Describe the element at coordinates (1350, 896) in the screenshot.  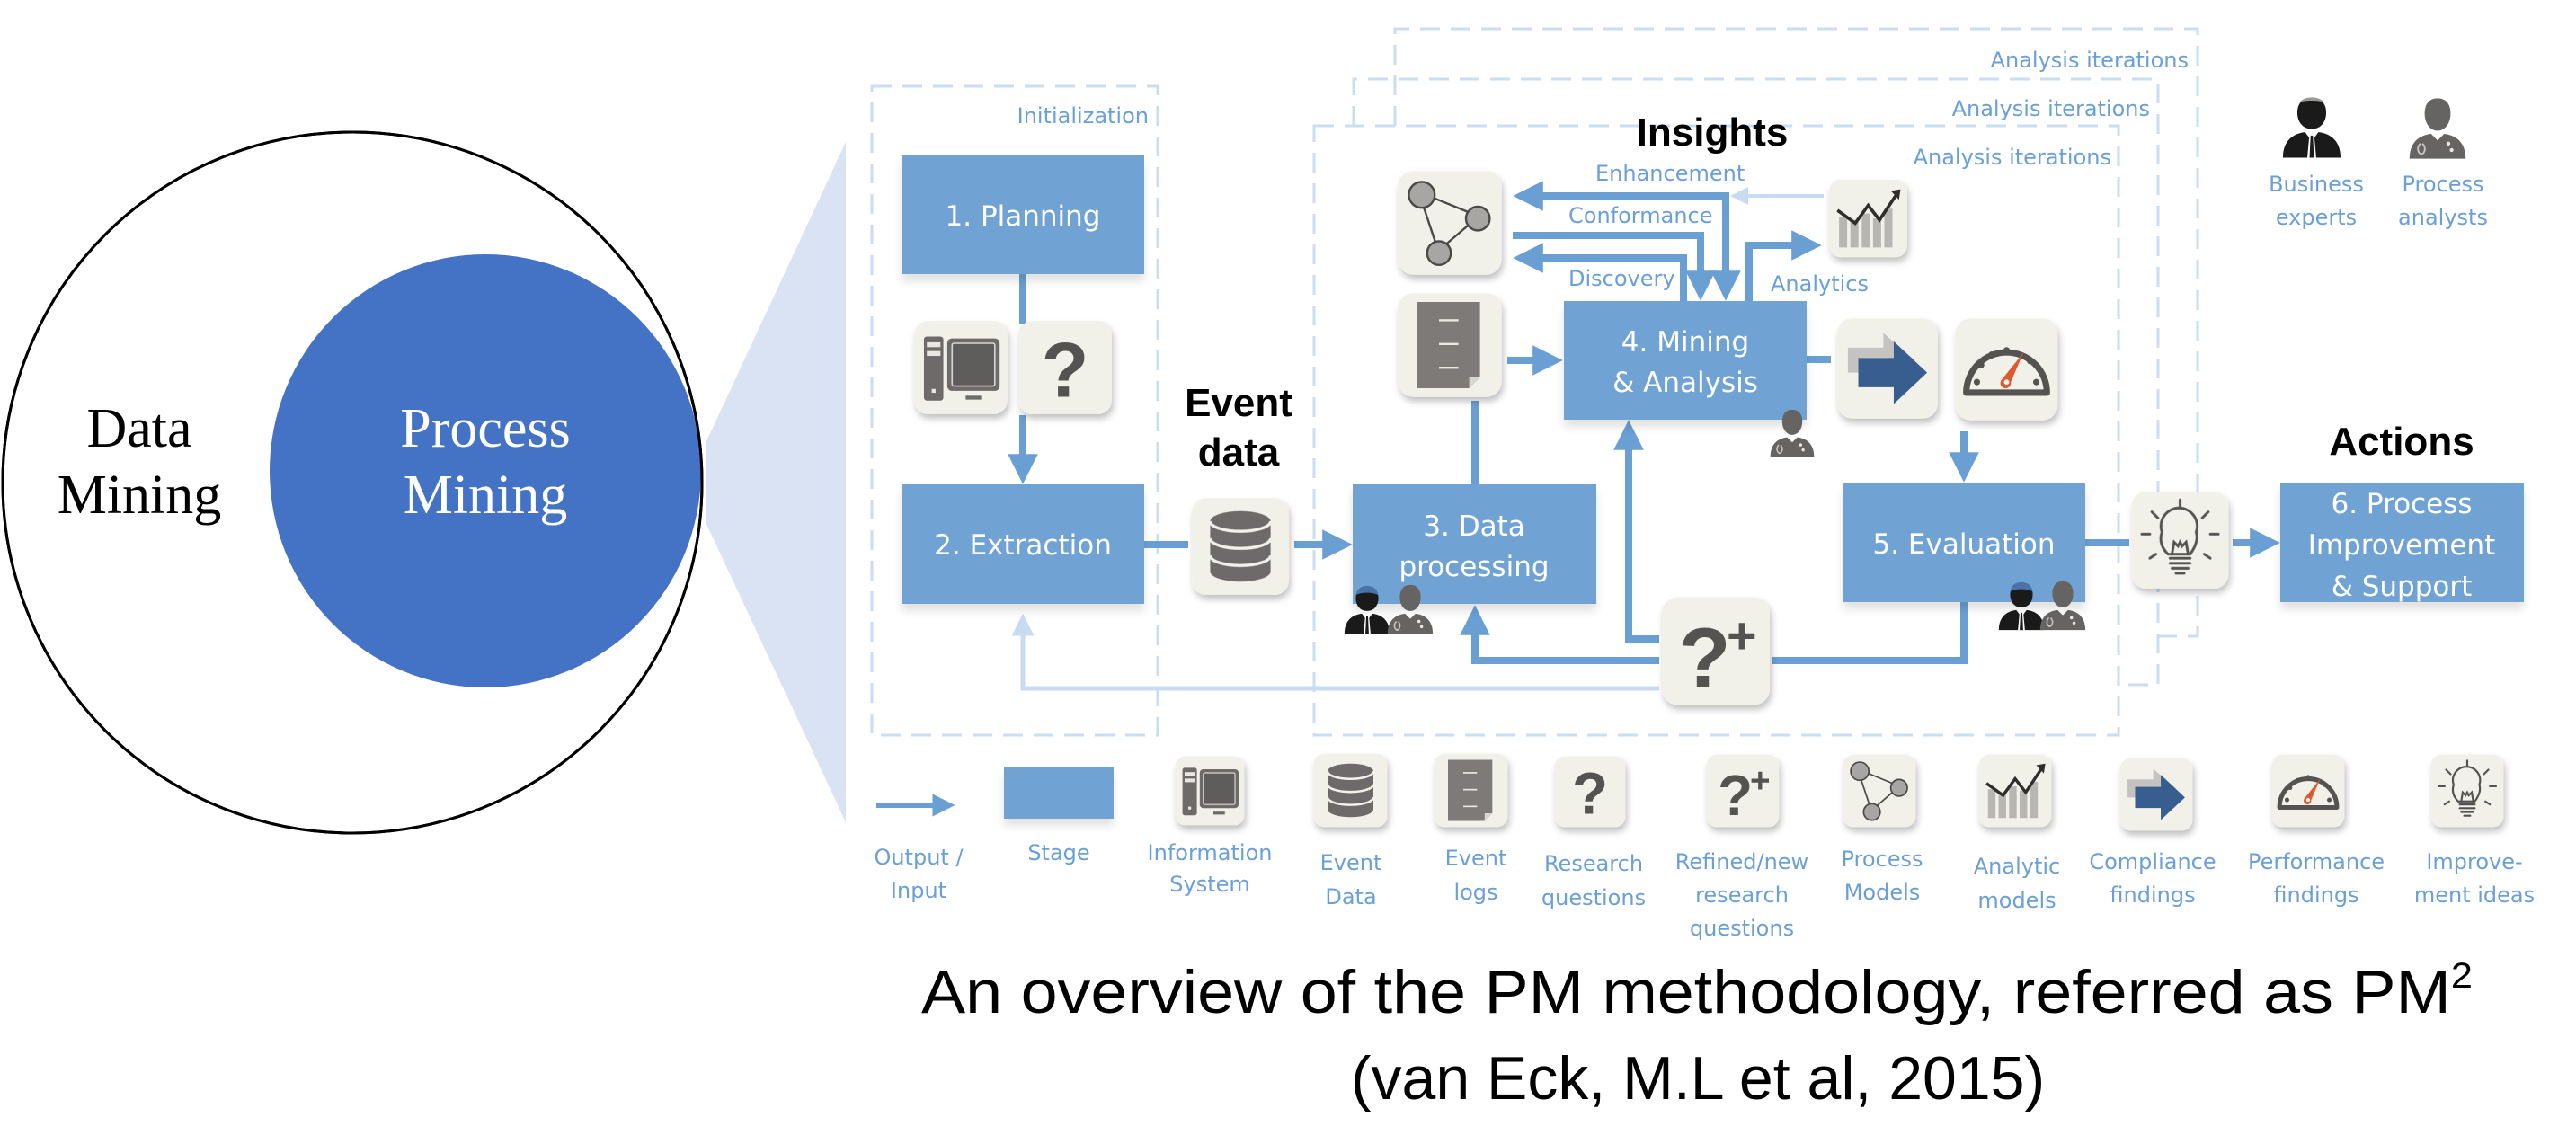
I see `legend-label: Data` at that location.